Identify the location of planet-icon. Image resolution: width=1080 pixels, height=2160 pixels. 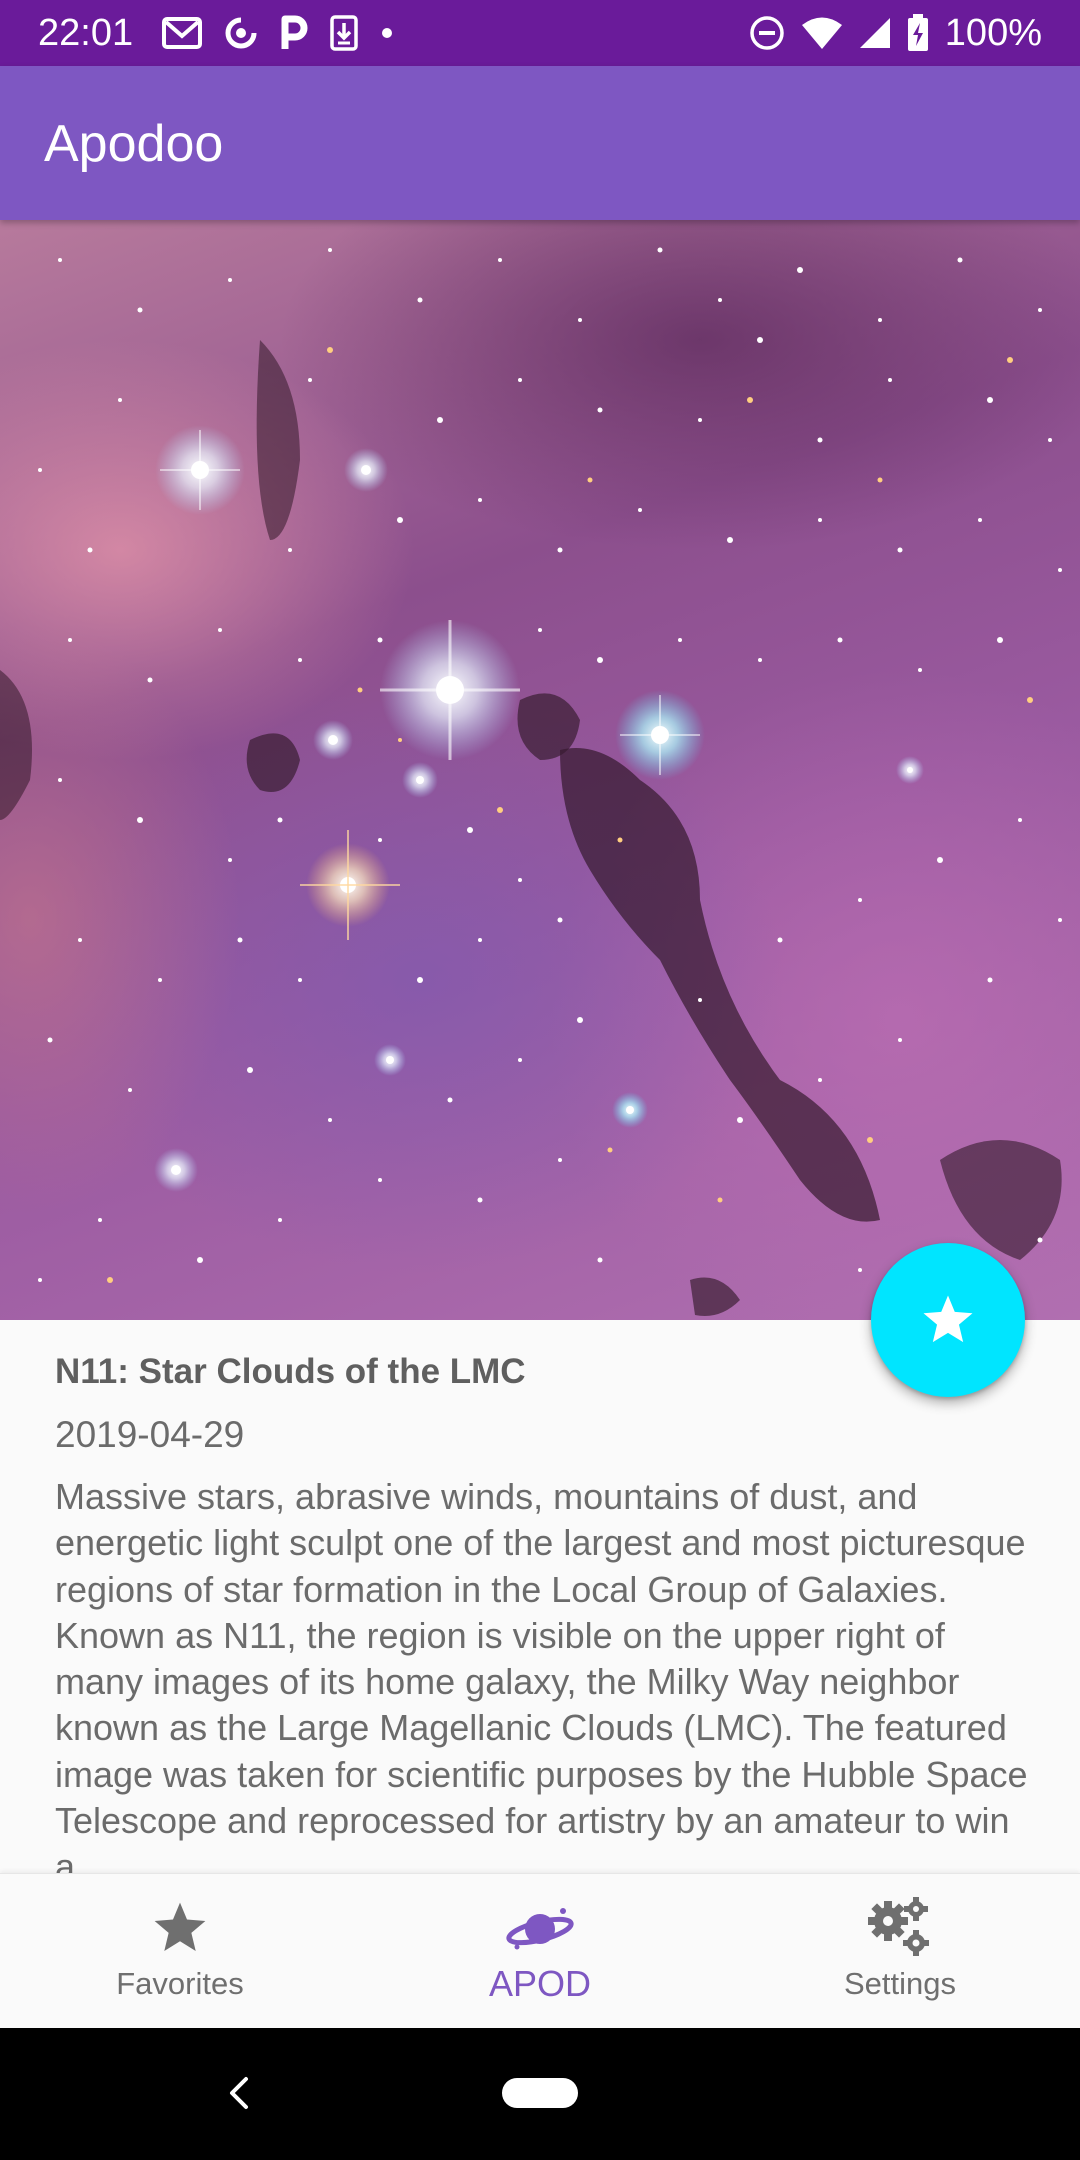
(540, 1929).